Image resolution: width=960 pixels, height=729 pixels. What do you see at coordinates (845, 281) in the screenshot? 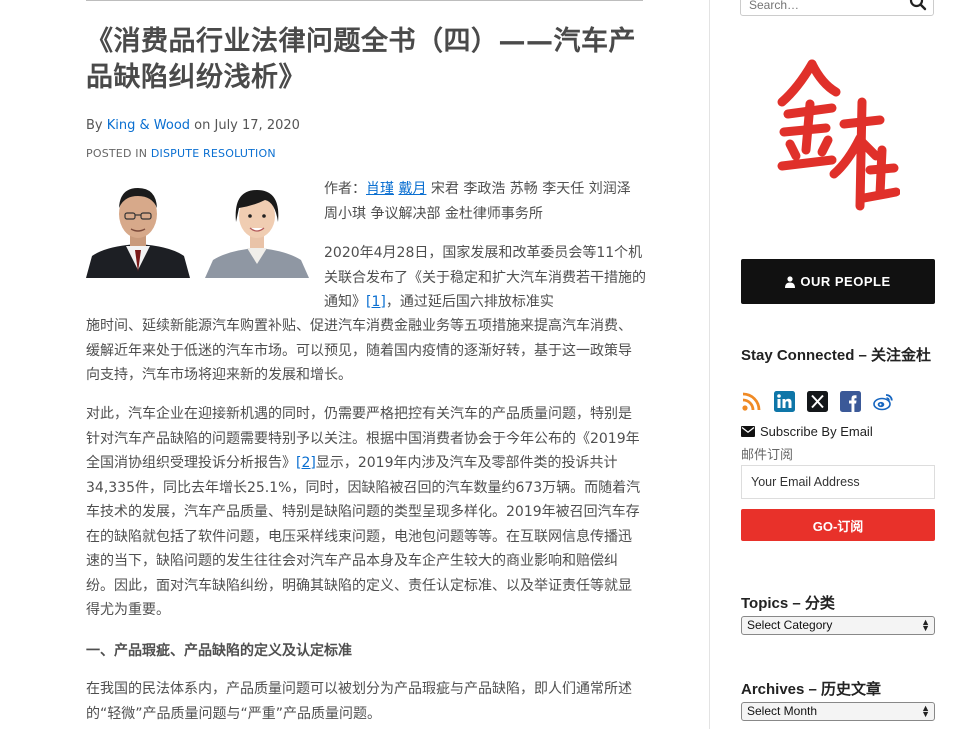
I see `our-people-label: OUR PEOPLE` at bounding box center [845, 281].